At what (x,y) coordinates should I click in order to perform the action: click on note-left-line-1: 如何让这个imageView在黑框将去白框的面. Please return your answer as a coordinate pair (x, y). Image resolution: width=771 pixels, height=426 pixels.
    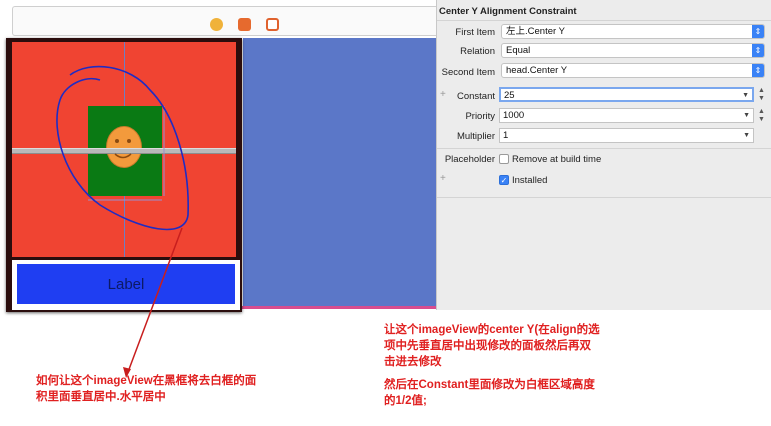
    Looking at the image, I should click on (146, 381).